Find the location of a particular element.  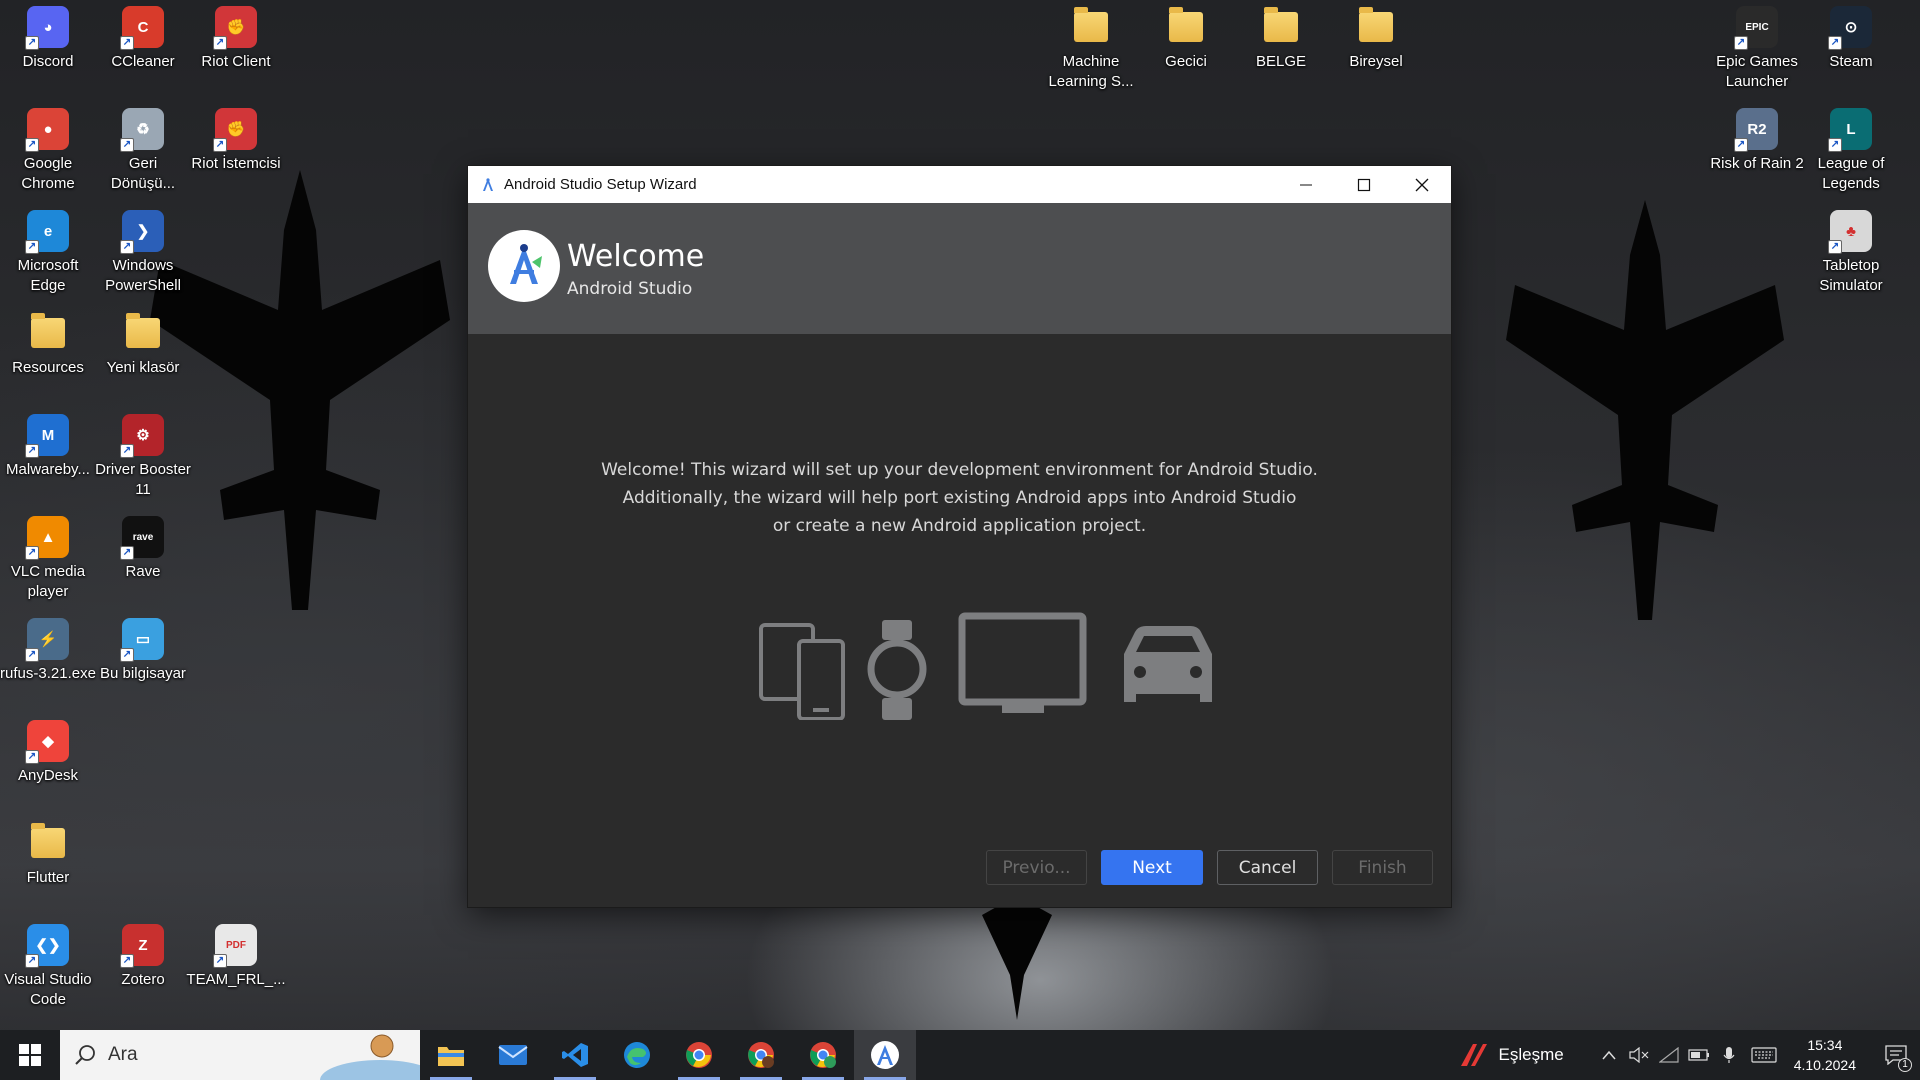

desktop-icon: ▲ ↗ VLC media player is located at coordinates (48, 559).